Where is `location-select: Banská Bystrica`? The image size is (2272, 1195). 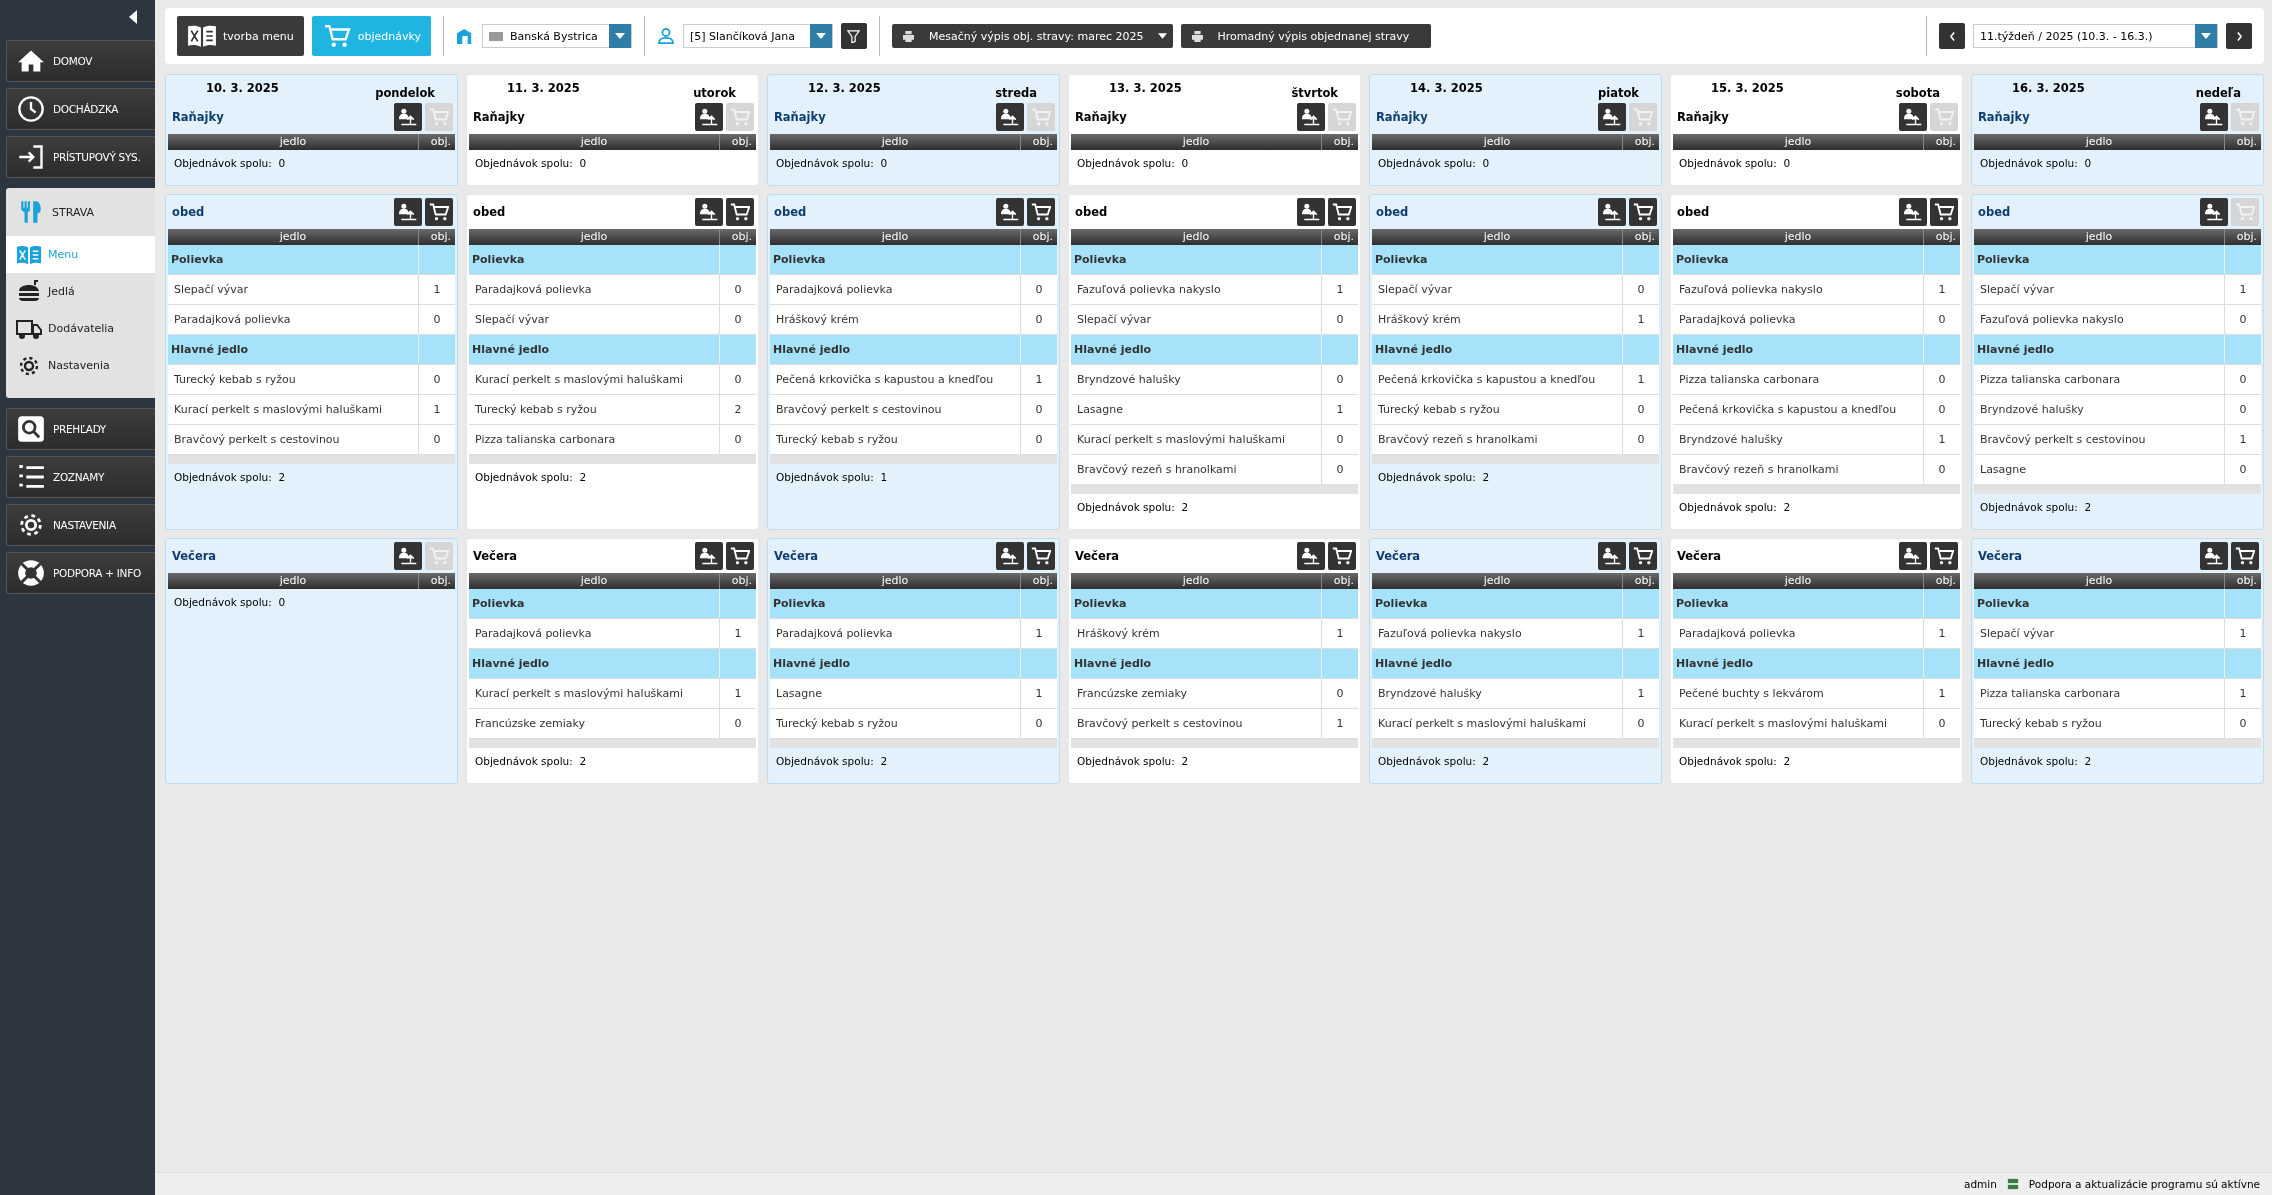 location-select: Banská Bystrica is located at coordinates (556, 36).